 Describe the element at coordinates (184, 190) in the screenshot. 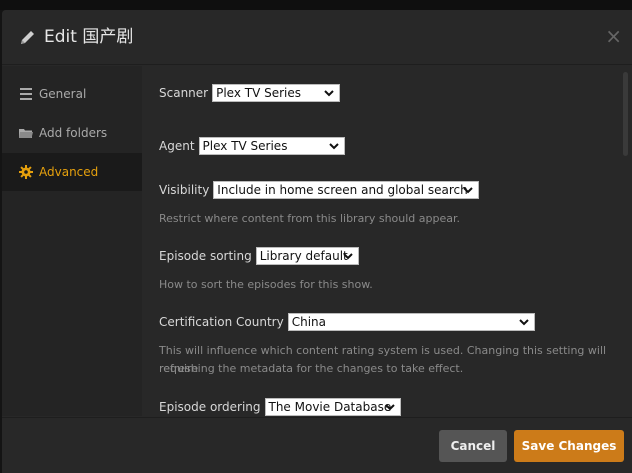

I see `visibility-label: Visibility` at that location.